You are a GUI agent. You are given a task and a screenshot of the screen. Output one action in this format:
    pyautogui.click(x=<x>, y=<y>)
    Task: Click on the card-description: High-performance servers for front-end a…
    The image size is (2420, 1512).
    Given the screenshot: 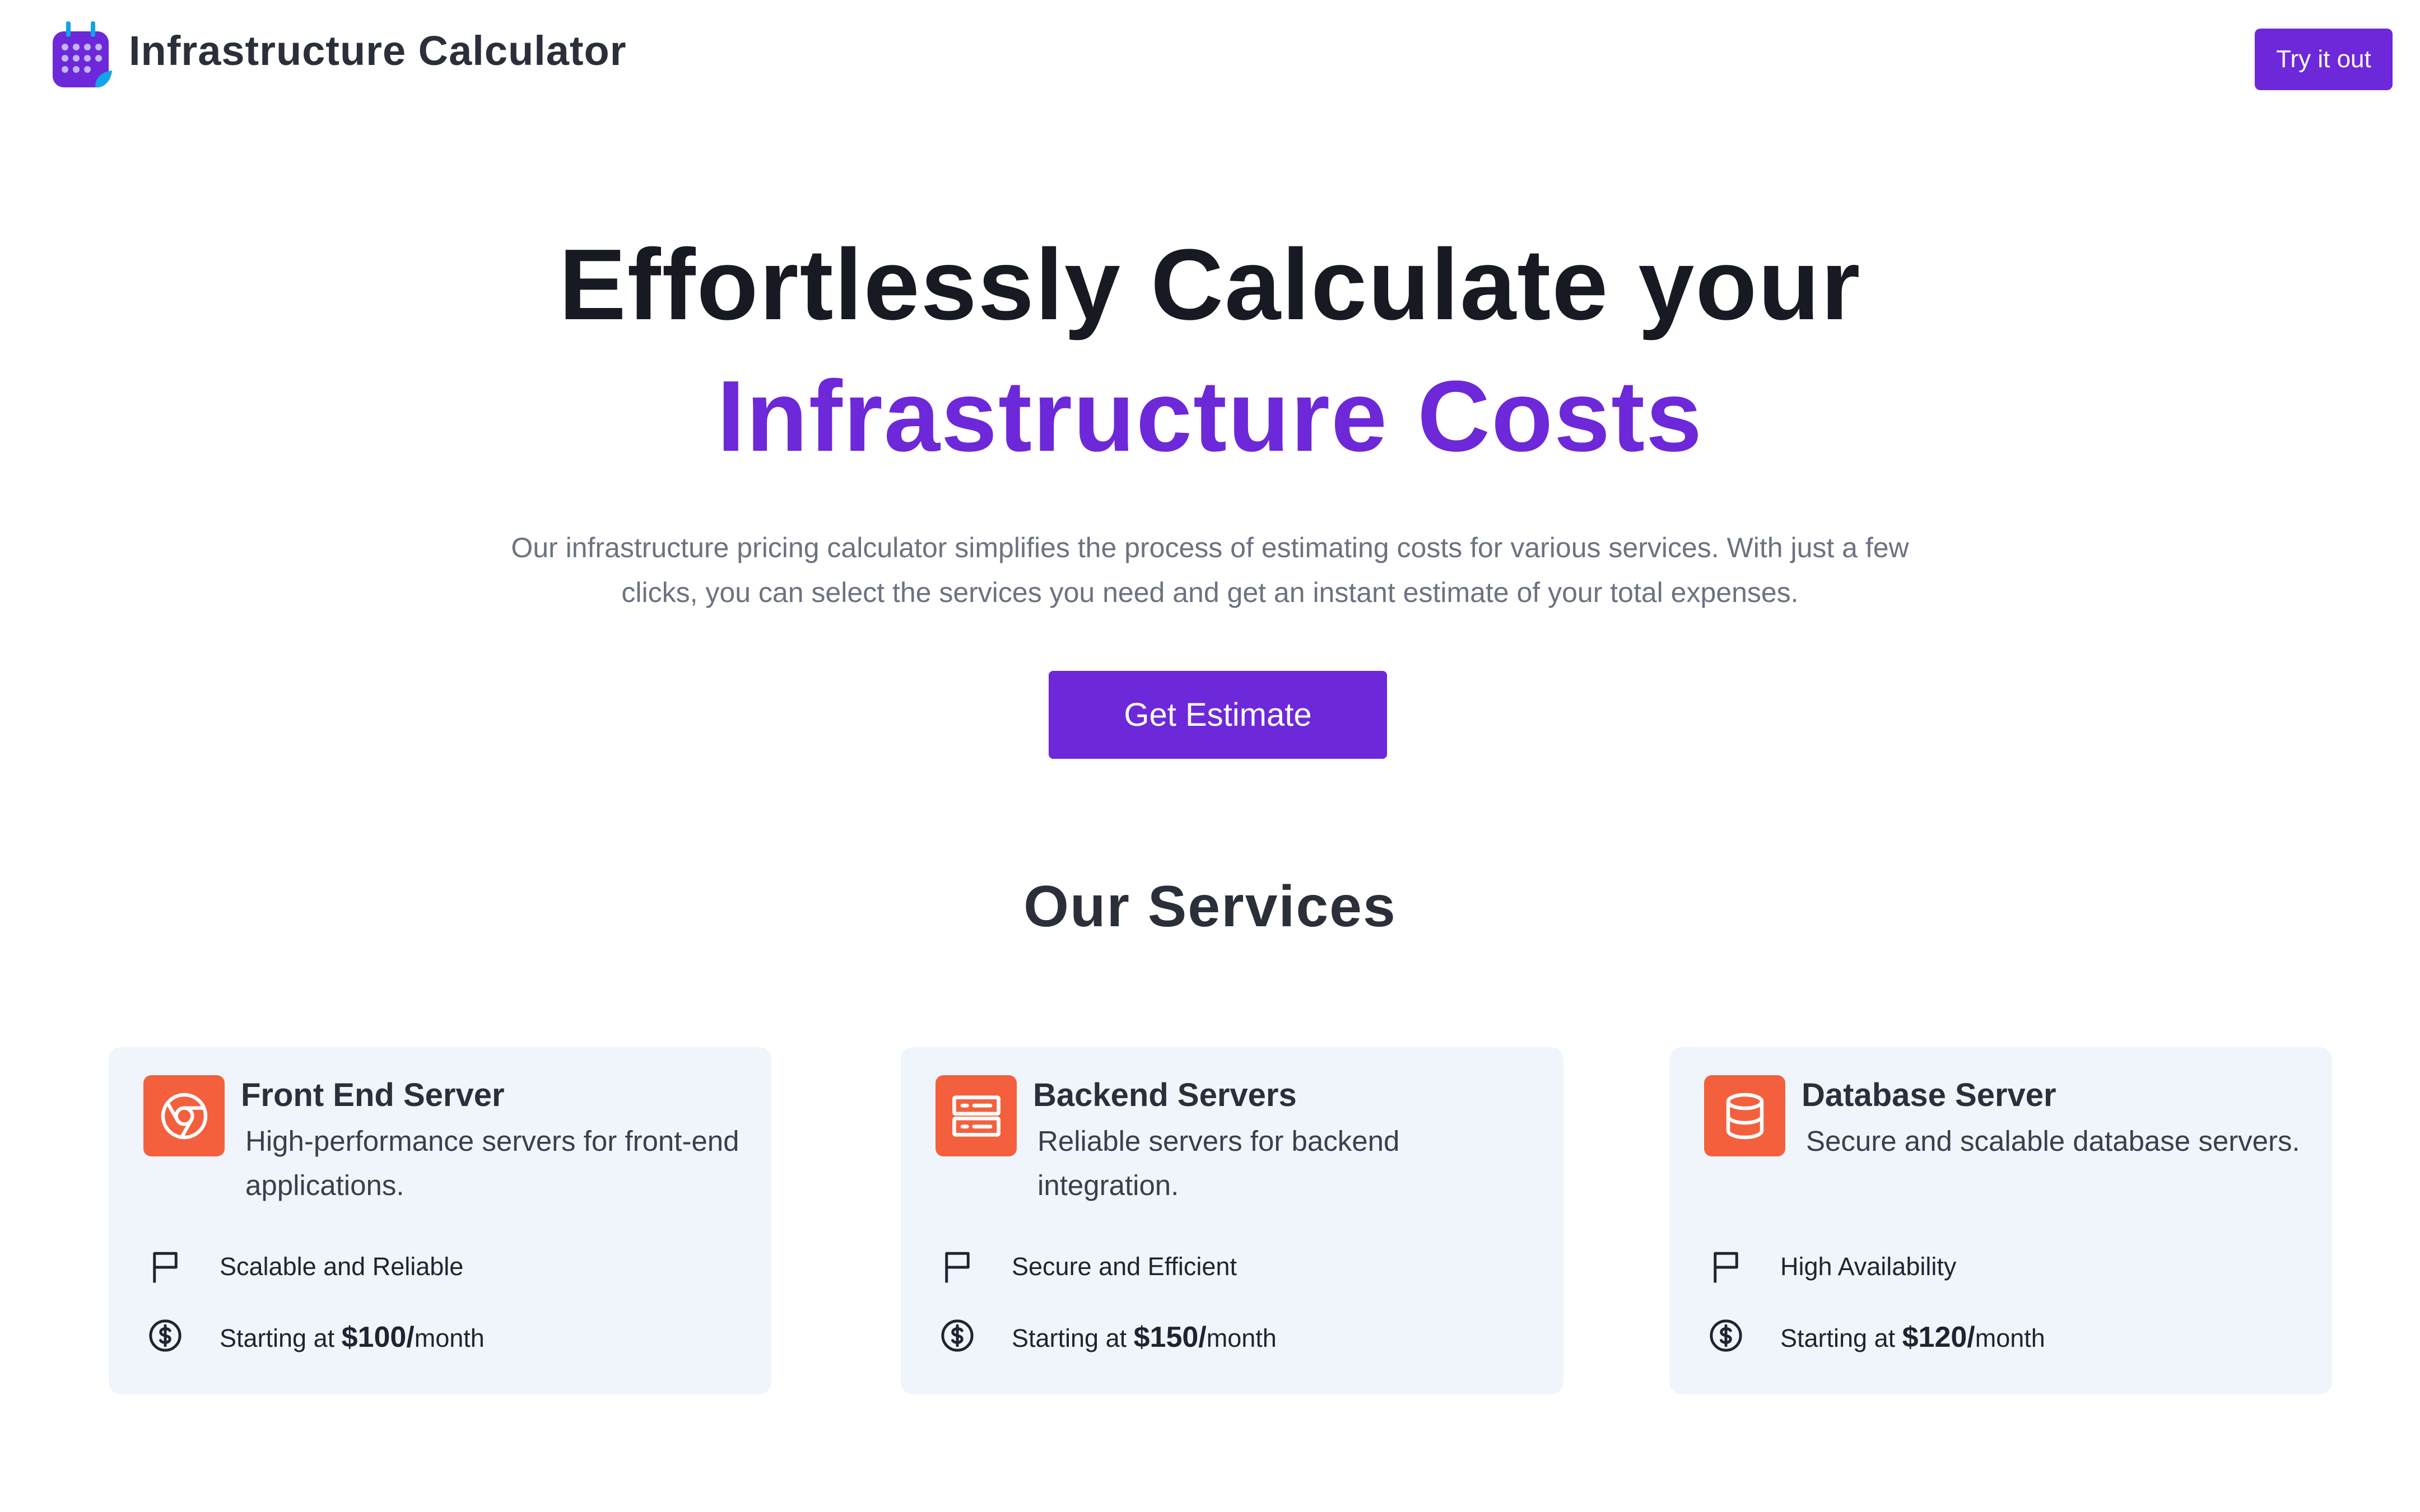 What is the action you would take?
    pyautogui.click(x=492, y=1163)
    